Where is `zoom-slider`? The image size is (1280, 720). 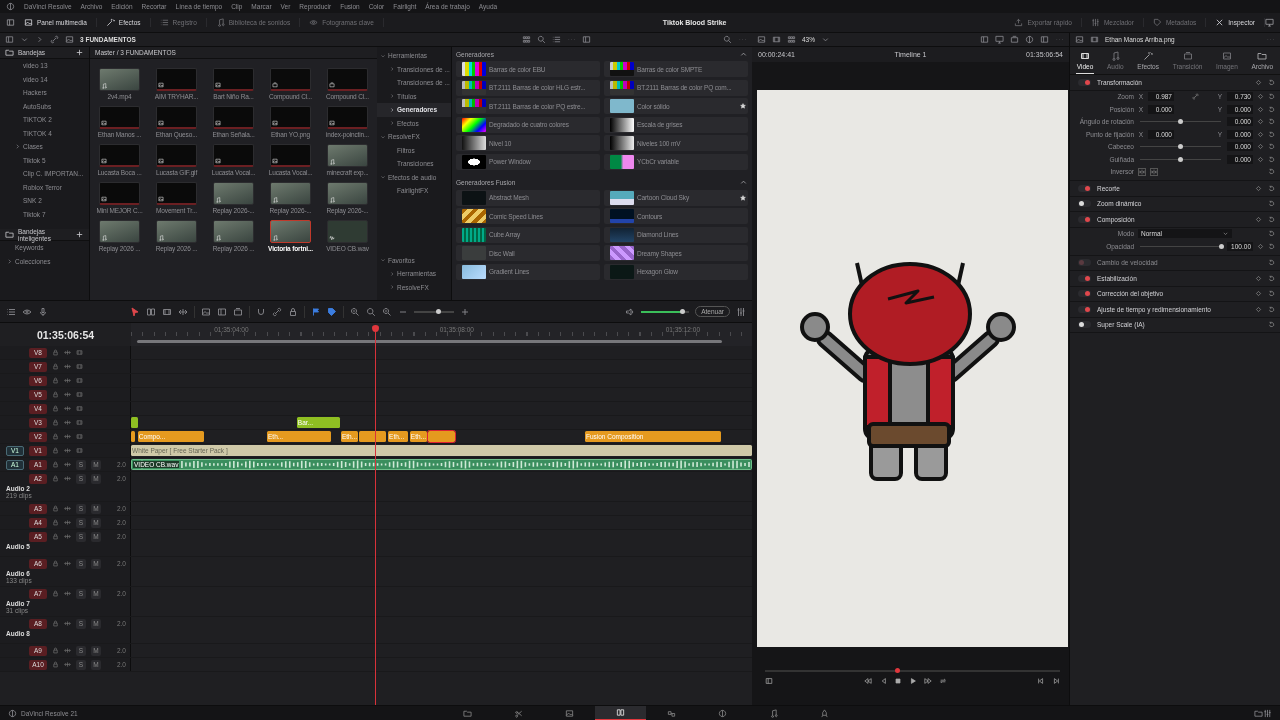 zoom-slider is located at coordinates (434, 311).